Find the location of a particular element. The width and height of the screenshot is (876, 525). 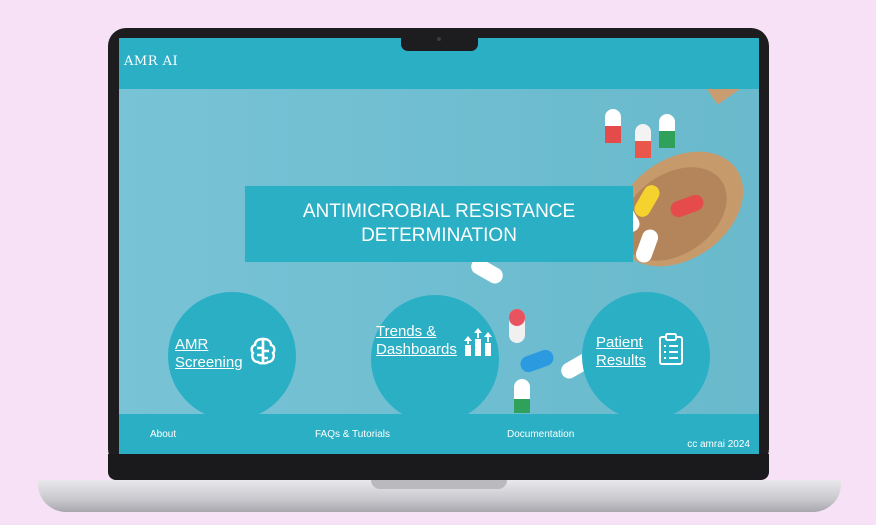

trends-line2: Dashboards is located at coordinates (416, 349).